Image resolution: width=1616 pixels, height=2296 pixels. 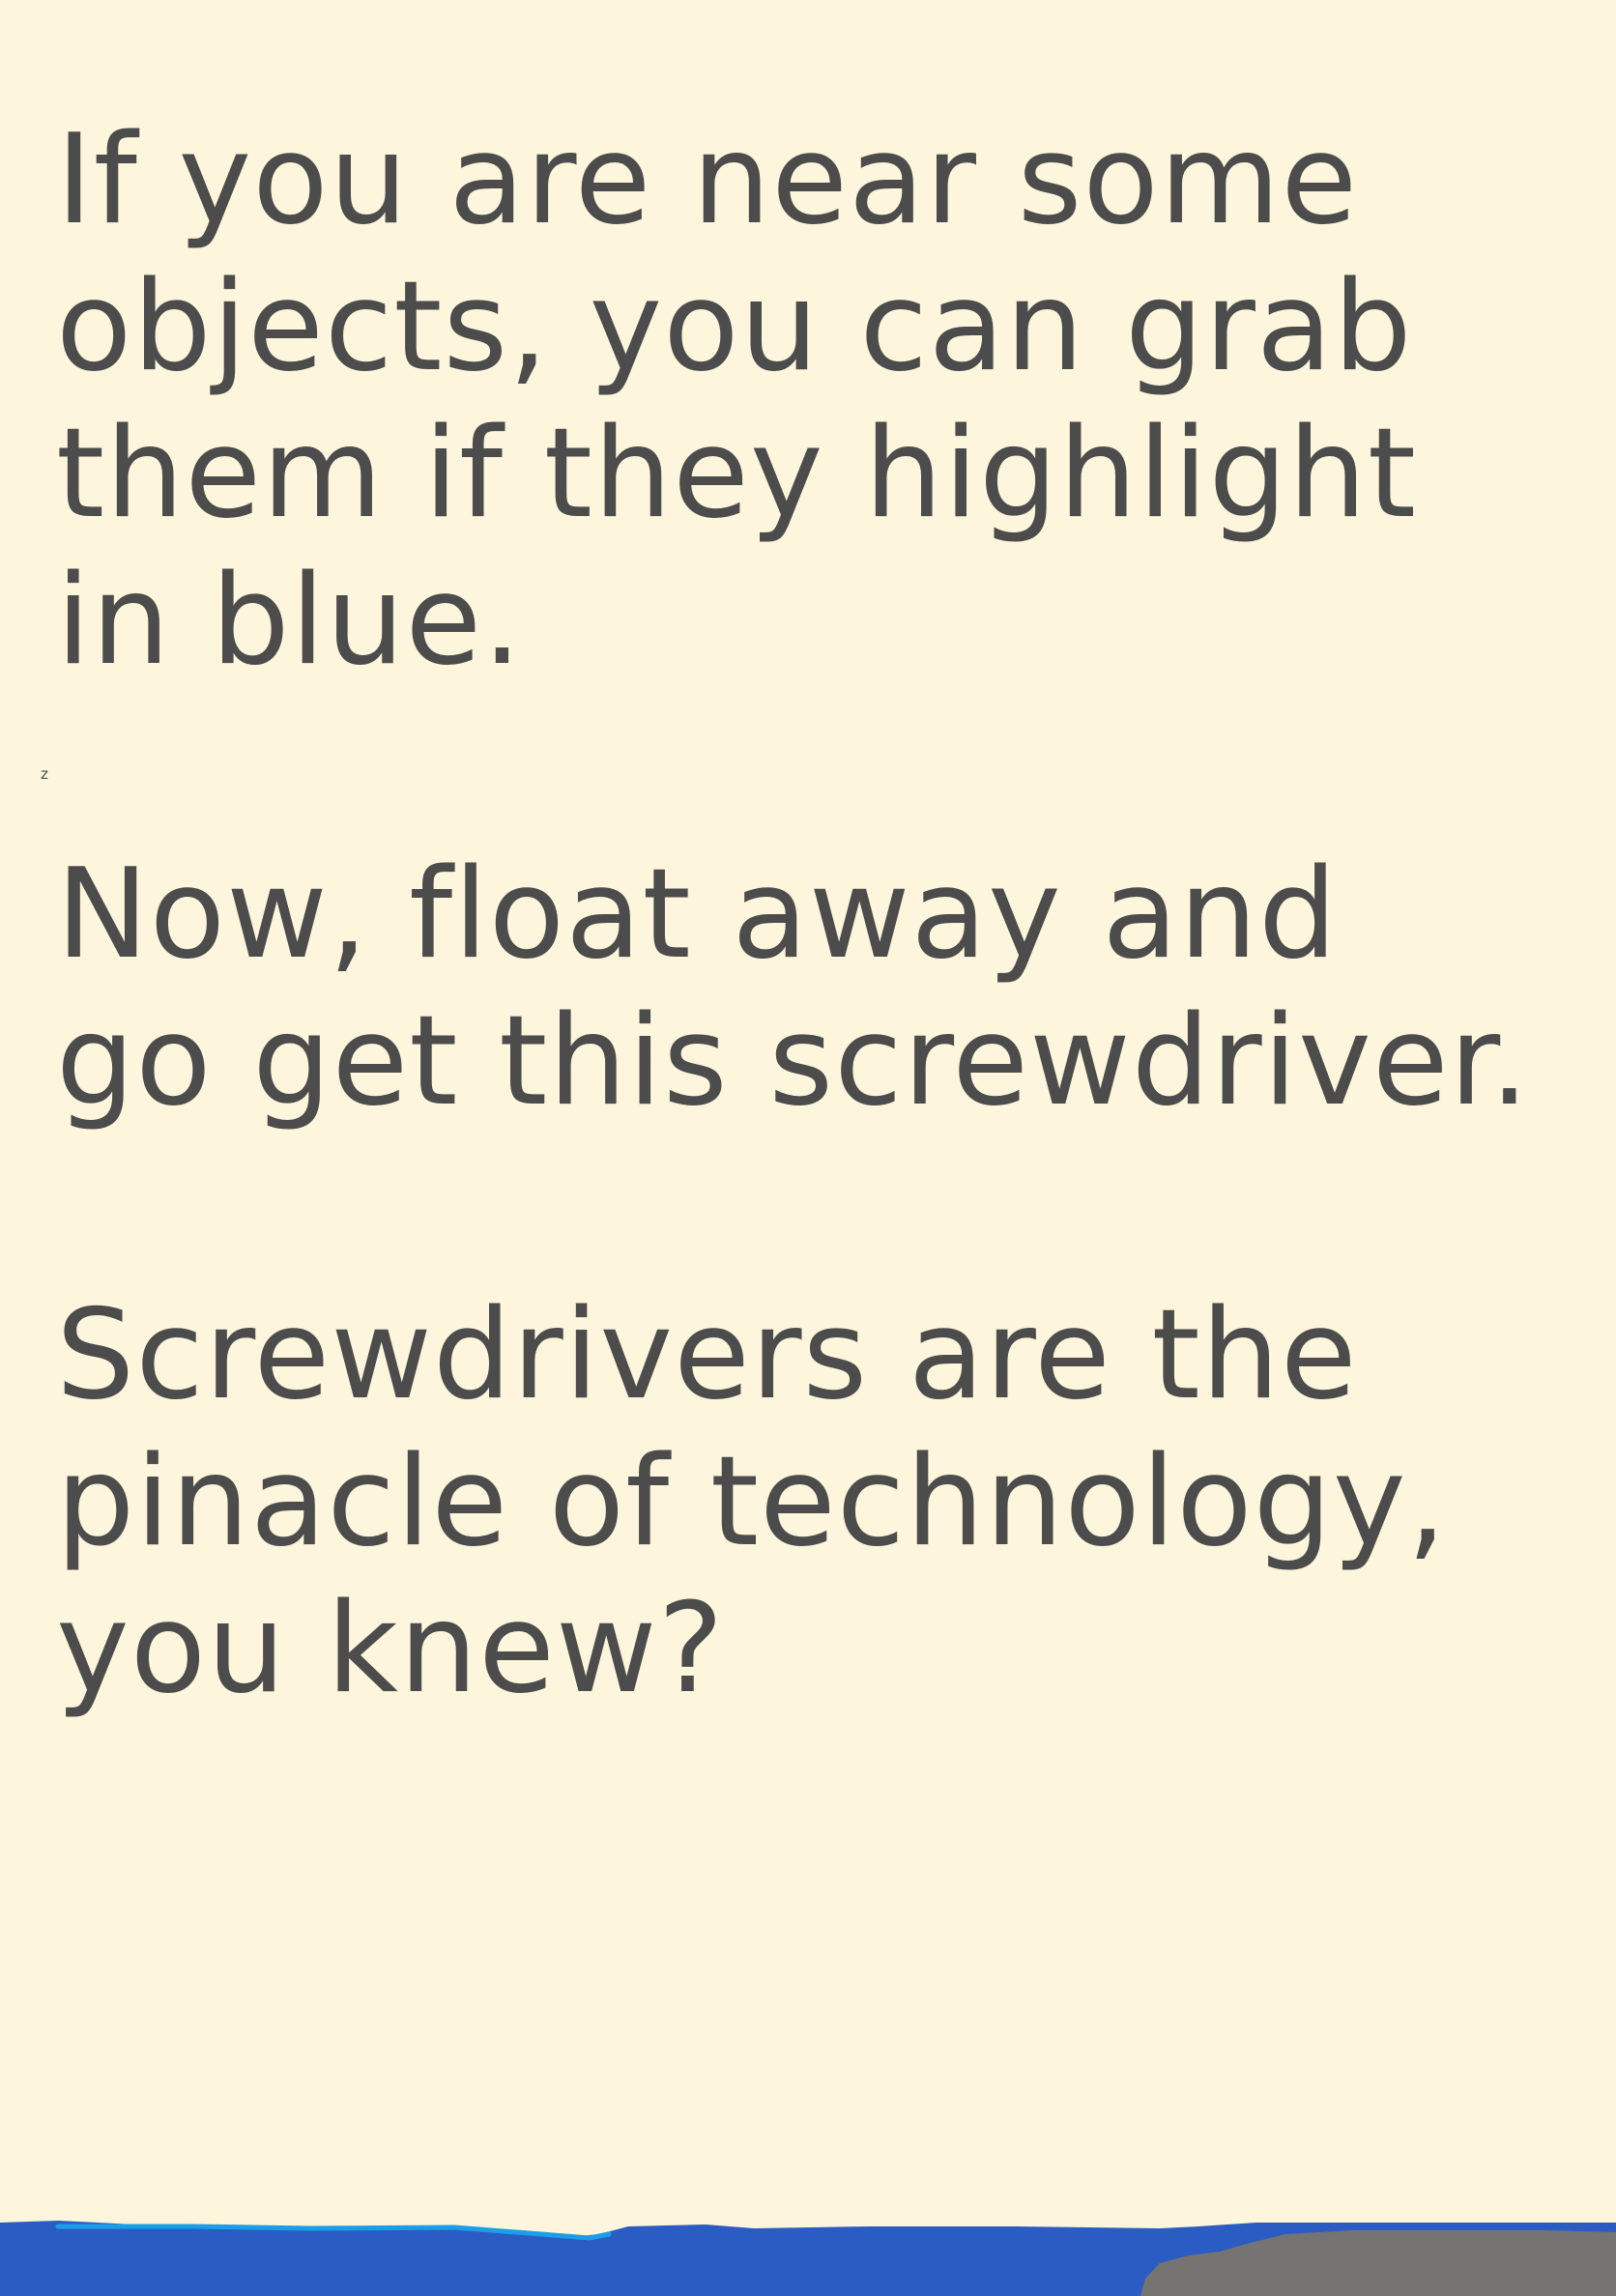 What do you see at coordinates (808, 2258) in the screenshot?
I see `ground-strip` at bounding box center [808, 2258].